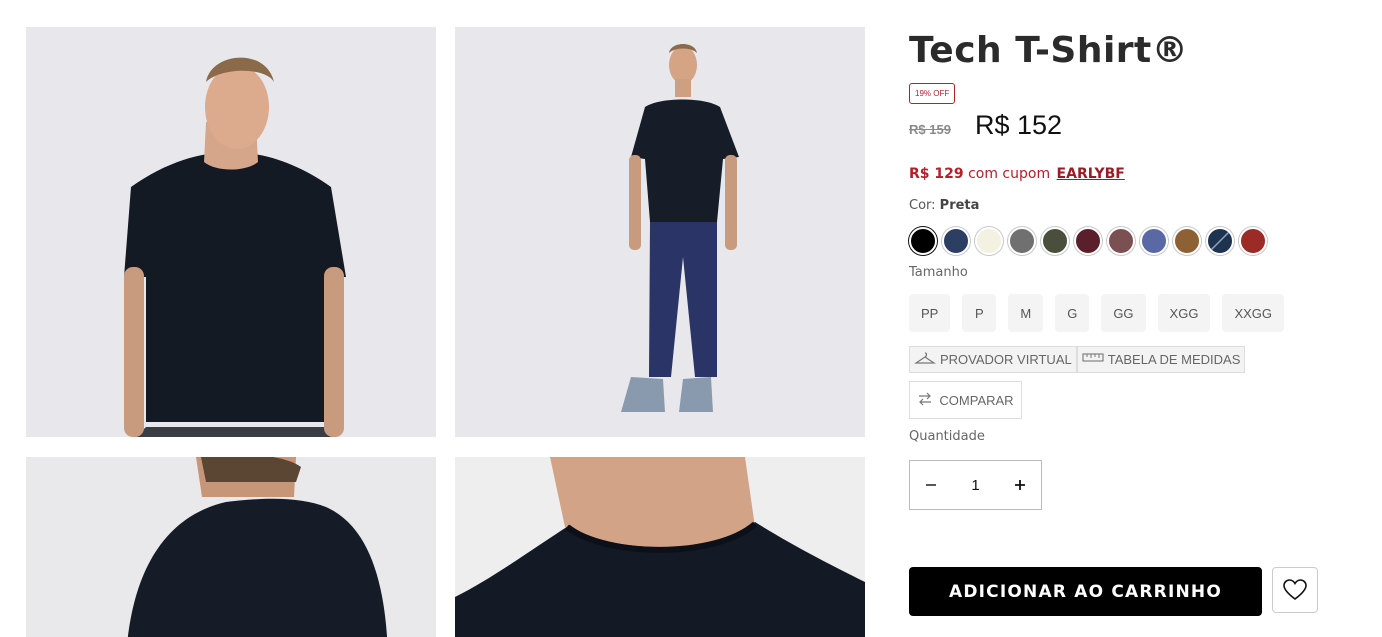 The image size is (1382, 637). I want to click on product-photo-collar-detail-image, so click(660, 547).